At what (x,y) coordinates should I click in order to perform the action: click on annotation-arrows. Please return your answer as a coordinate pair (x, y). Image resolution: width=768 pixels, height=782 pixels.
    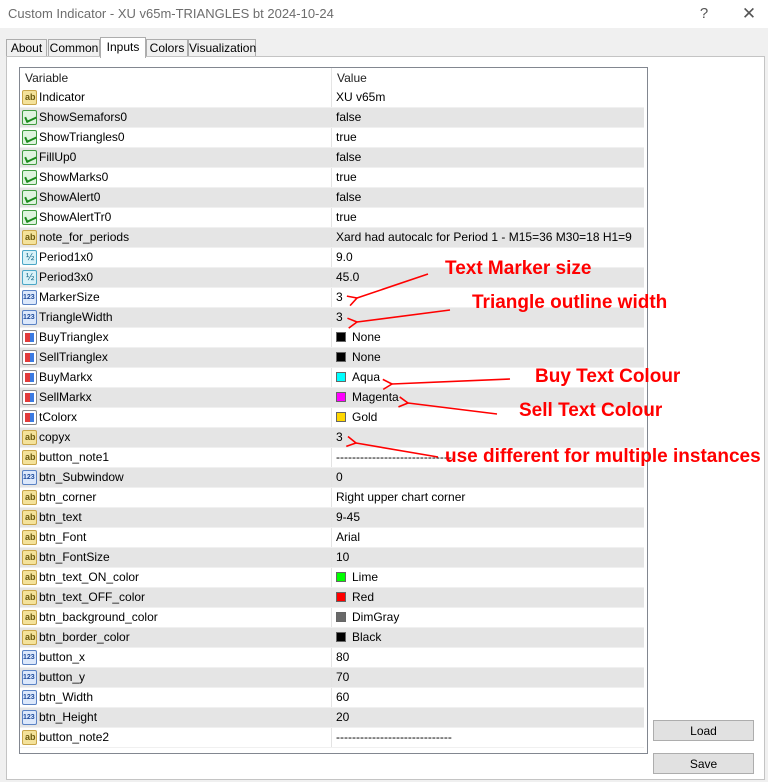
    Looking at the image, I should click on (428, 365).